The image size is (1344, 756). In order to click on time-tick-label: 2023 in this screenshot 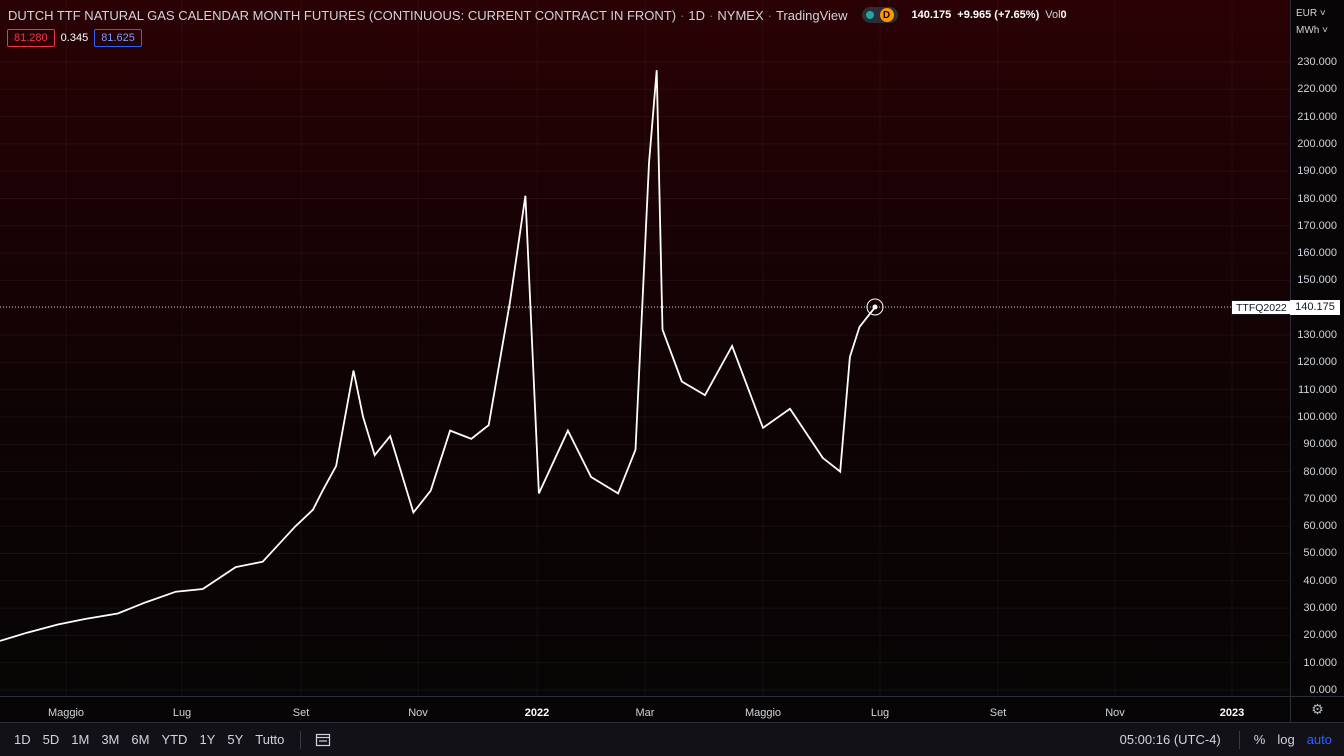, I will do `click(1232, 713)`.